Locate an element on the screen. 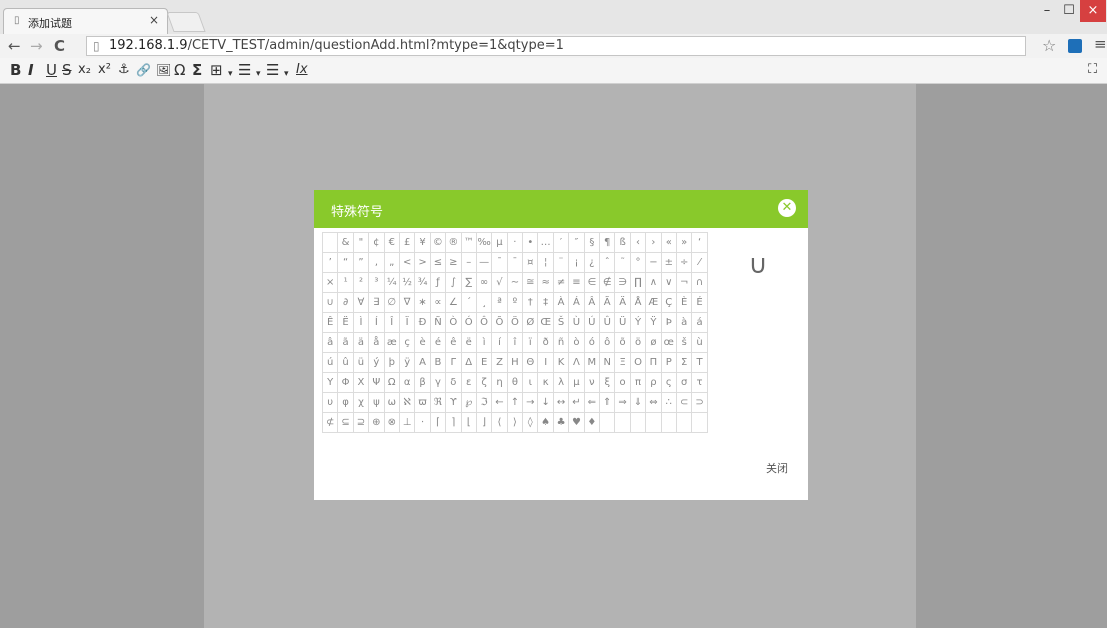  symbol-cell: à is located at coordinates (684, 322).